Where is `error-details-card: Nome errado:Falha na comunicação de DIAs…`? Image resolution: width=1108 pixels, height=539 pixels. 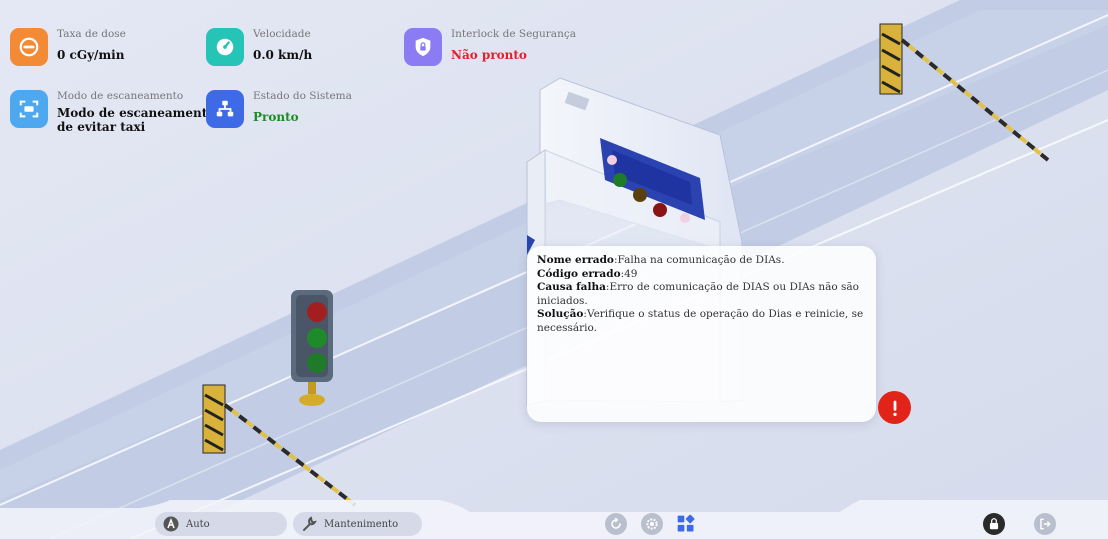 error-details-card: Nome errado:Falha na comunicação de DIAs… is located at coordinates (701, 334).